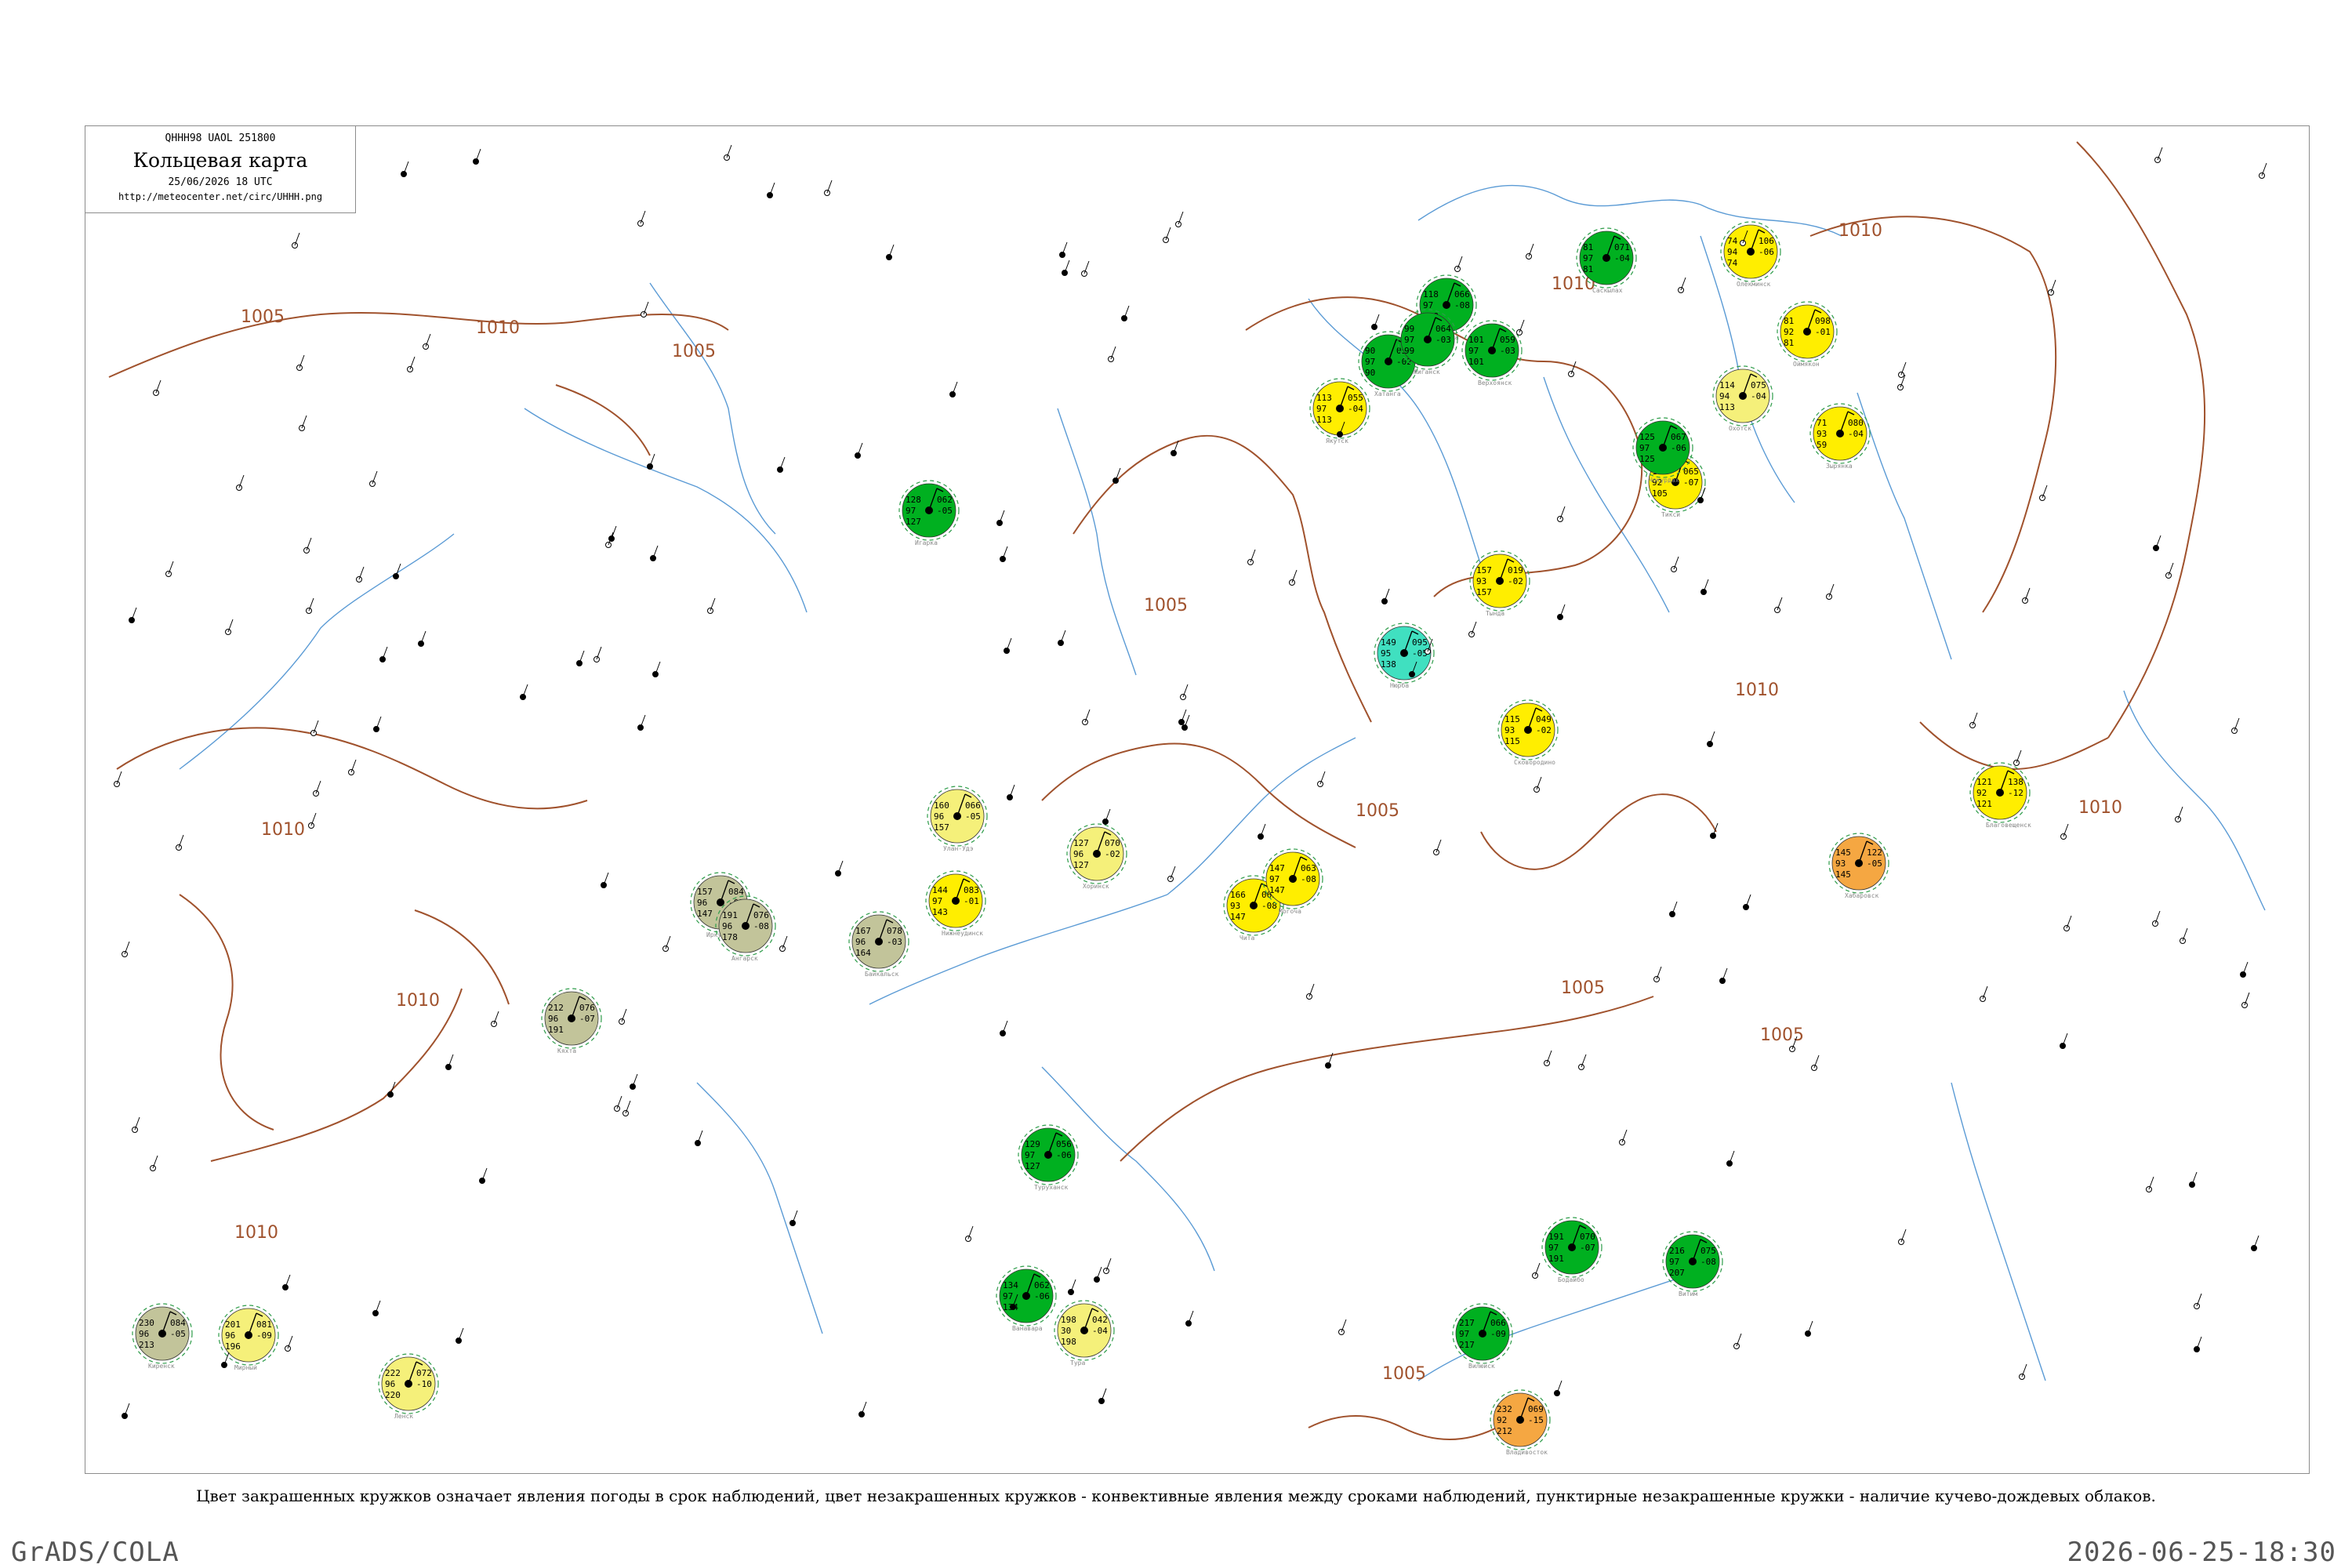  I want to click on station-25: 13497134062-06Ванавара, so click(1026, 1298).